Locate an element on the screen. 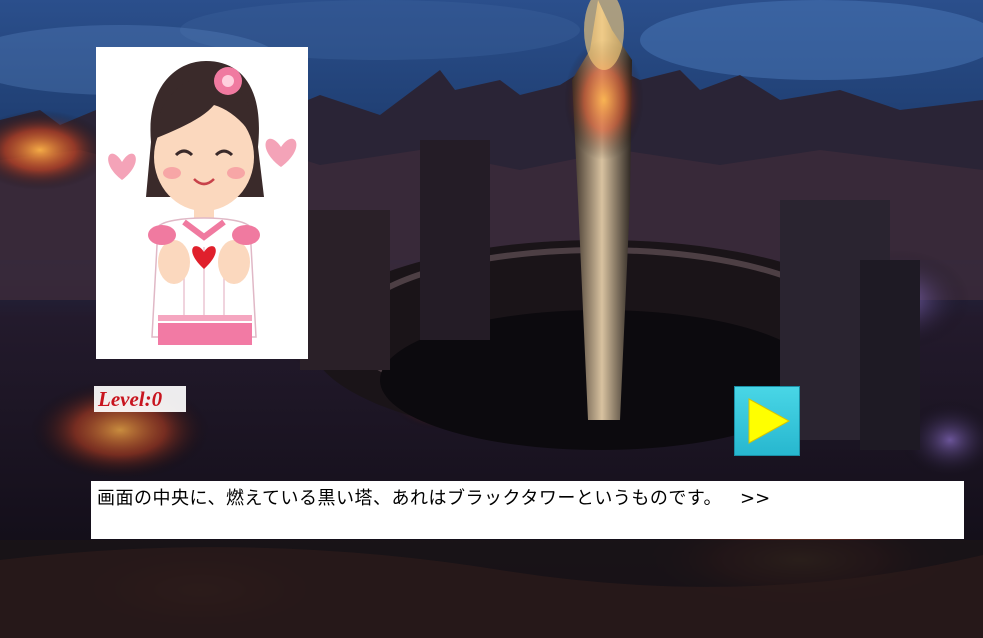 Image resolution: width=983 pixels, height=638 pixels. smiling-girl-with-hearts-portrait is located at coordinates (202, 203).